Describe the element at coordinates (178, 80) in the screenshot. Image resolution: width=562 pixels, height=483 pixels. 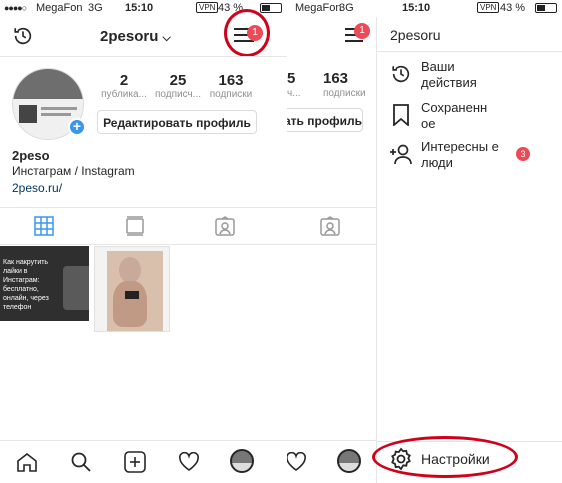
I see `followers-count: 25` at that location.